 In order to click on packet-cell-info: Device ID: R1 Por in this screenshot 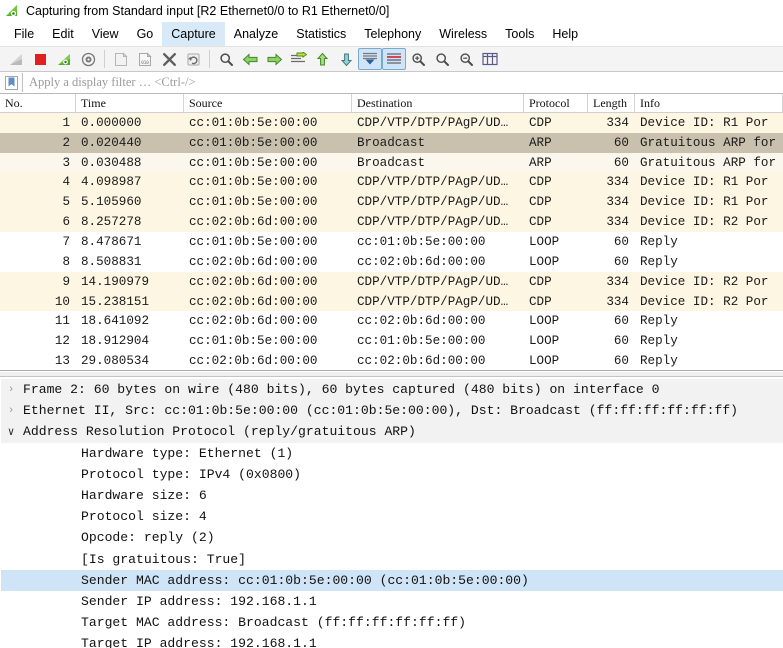, I will do `click(704, 122)`.